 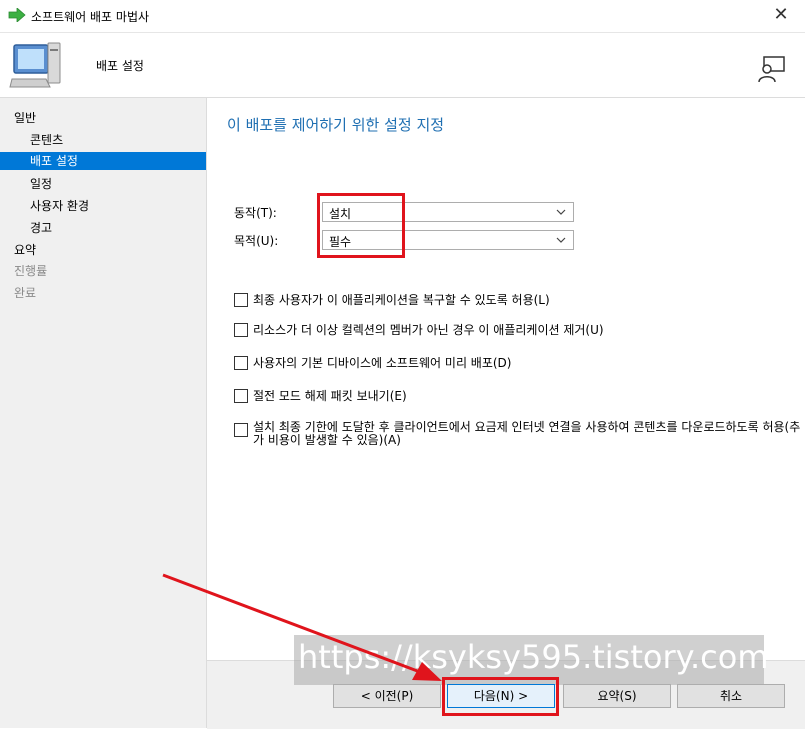 I want to click on summary-button: 요약(S), so click(x=617, y=696).